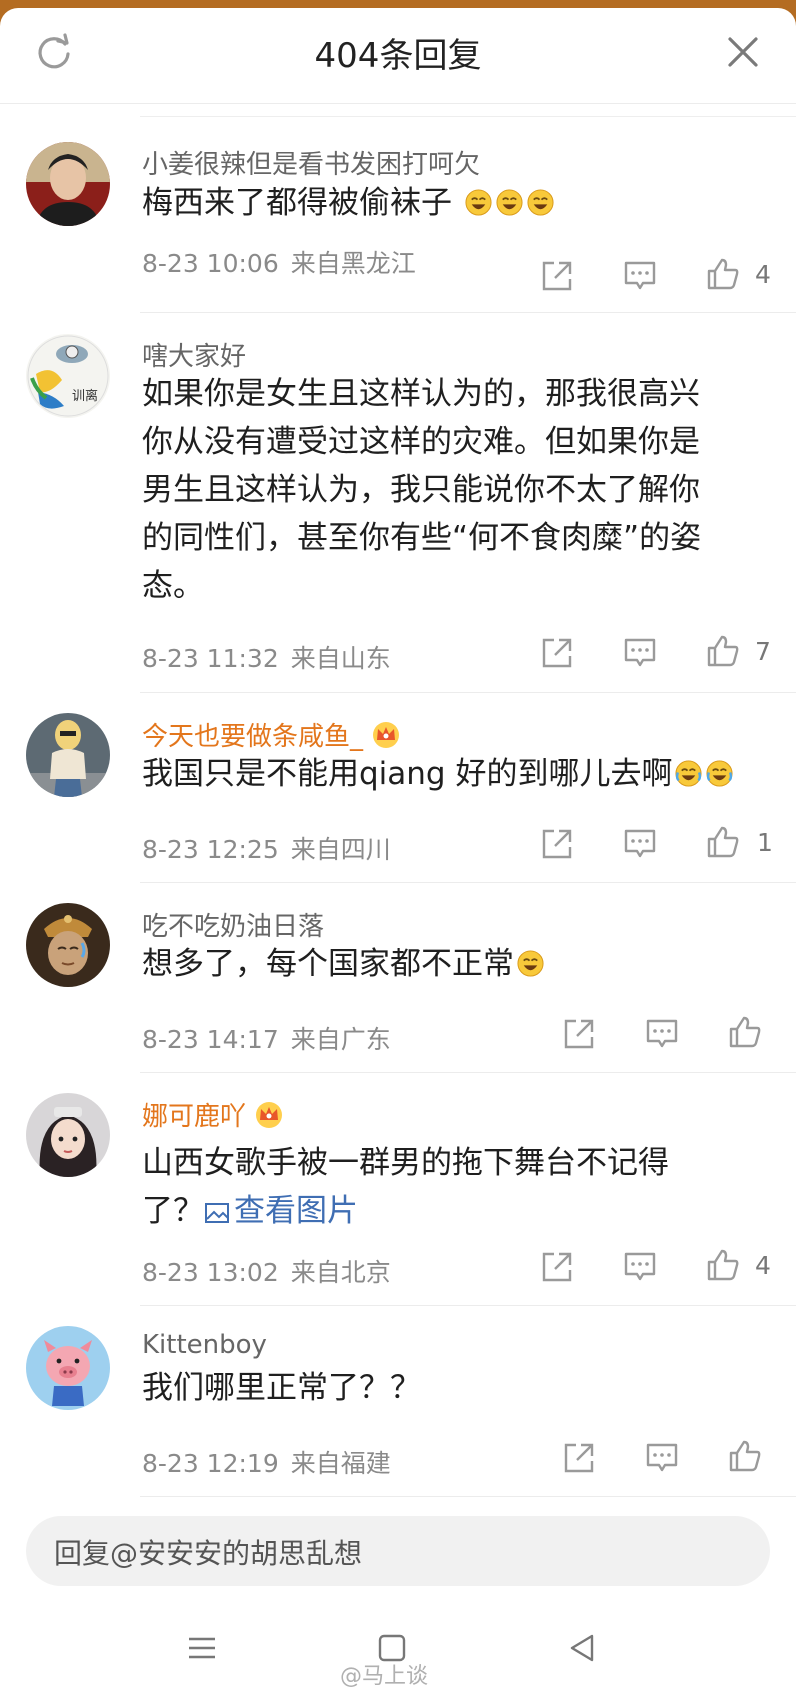  I want to click on comment-text-line: 想多了，每个国家都不正常, so click(328, 964).